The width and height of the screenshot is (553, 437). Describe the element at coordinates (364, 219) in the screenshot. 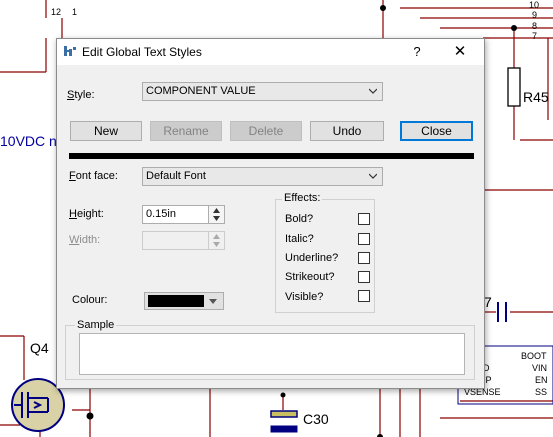

I see `bold-checkbox` at that location.